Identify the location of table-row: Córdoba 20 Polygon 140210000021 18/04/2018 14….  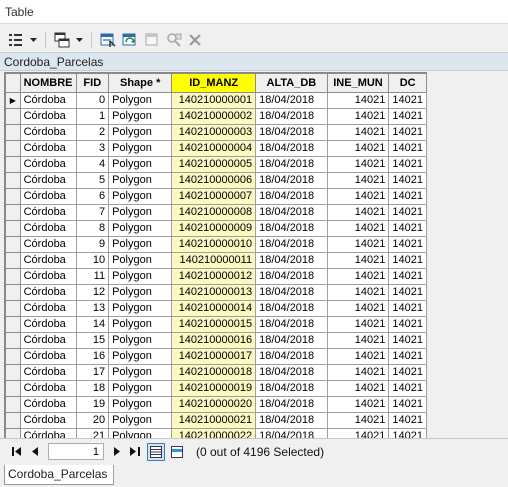
(216, 420).